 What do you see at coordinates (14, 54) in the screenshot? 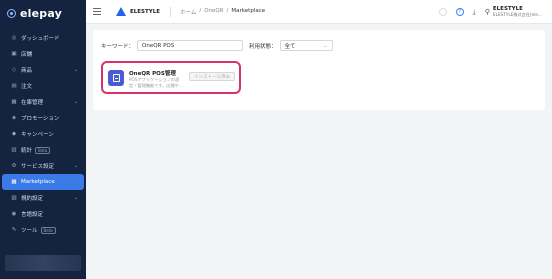
I see `store-icon: ▣` at bounding box center [14, 54].